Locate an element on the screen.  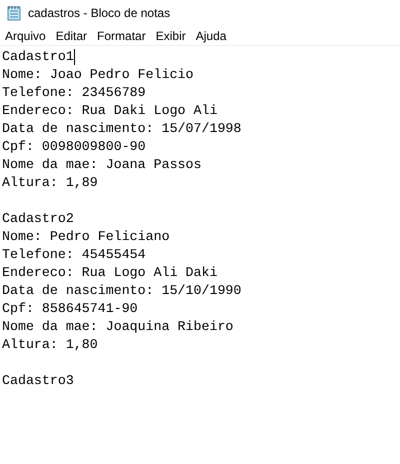
text-line: Nome: Joao Pedro Felicio is located at coordinates (98, 75).